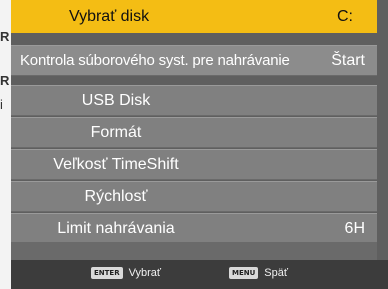 This screenshot has width=388, height=289. Describe the element at coordinates (145, 273) in the screenshot. I see `select-hint-label: Vybrať` at that location.